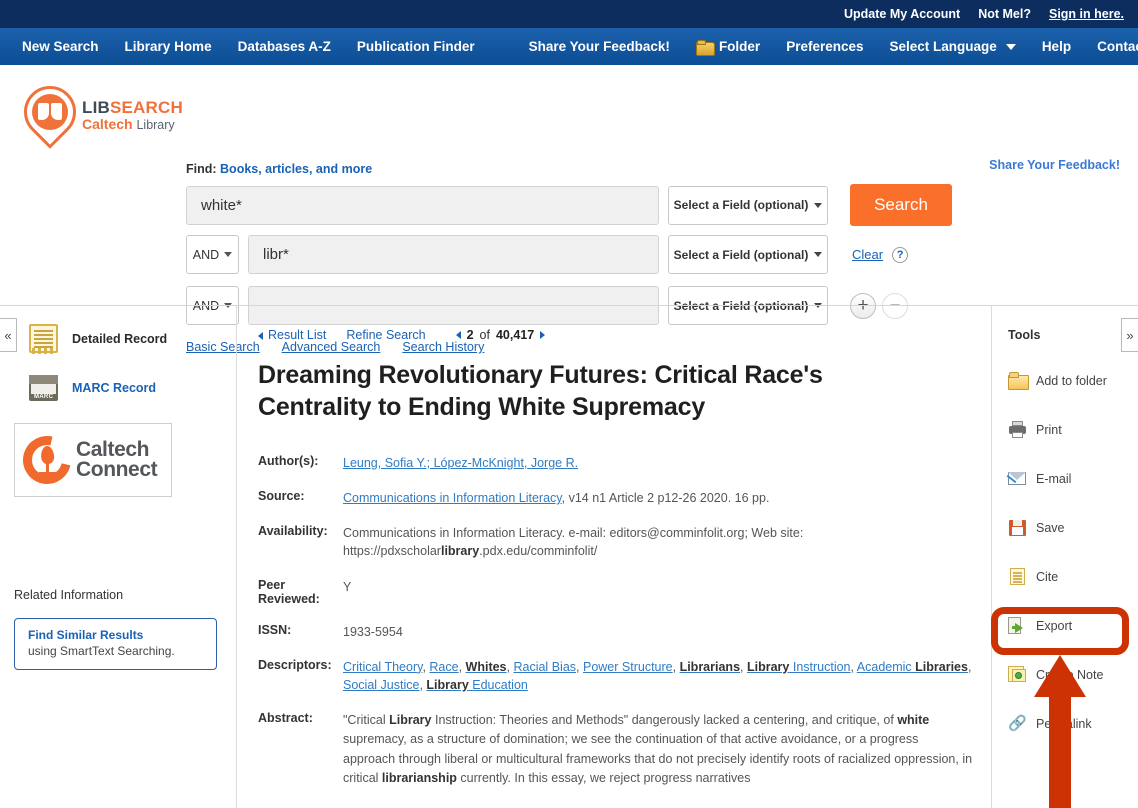 The image size is (1138, 808). What do you see at coordinates (117, 459) in the screenshot?
I see `caltech-connect-wordmark: Caltech Connect` at bounding box center [117, 459].